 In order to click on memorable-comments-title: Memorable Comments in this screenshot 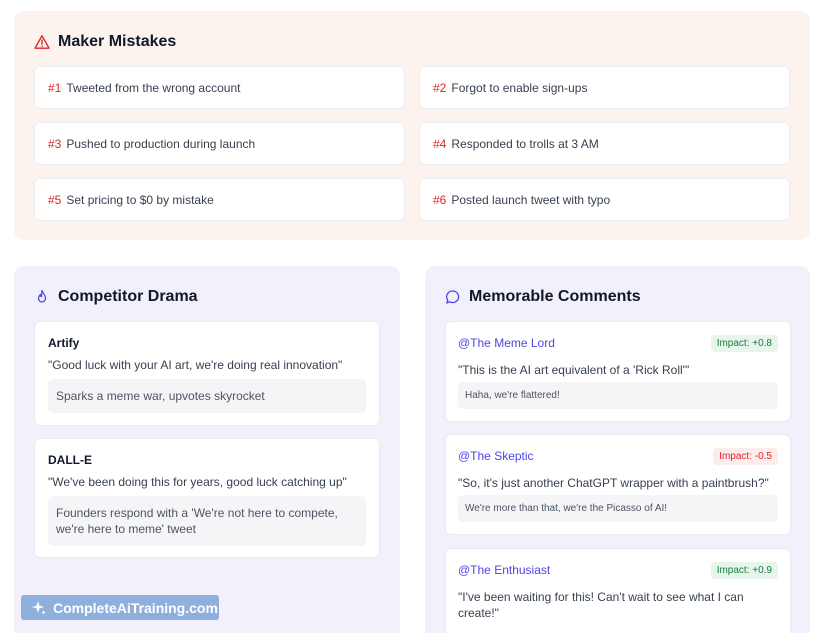, I will do `click(555, 296)`.